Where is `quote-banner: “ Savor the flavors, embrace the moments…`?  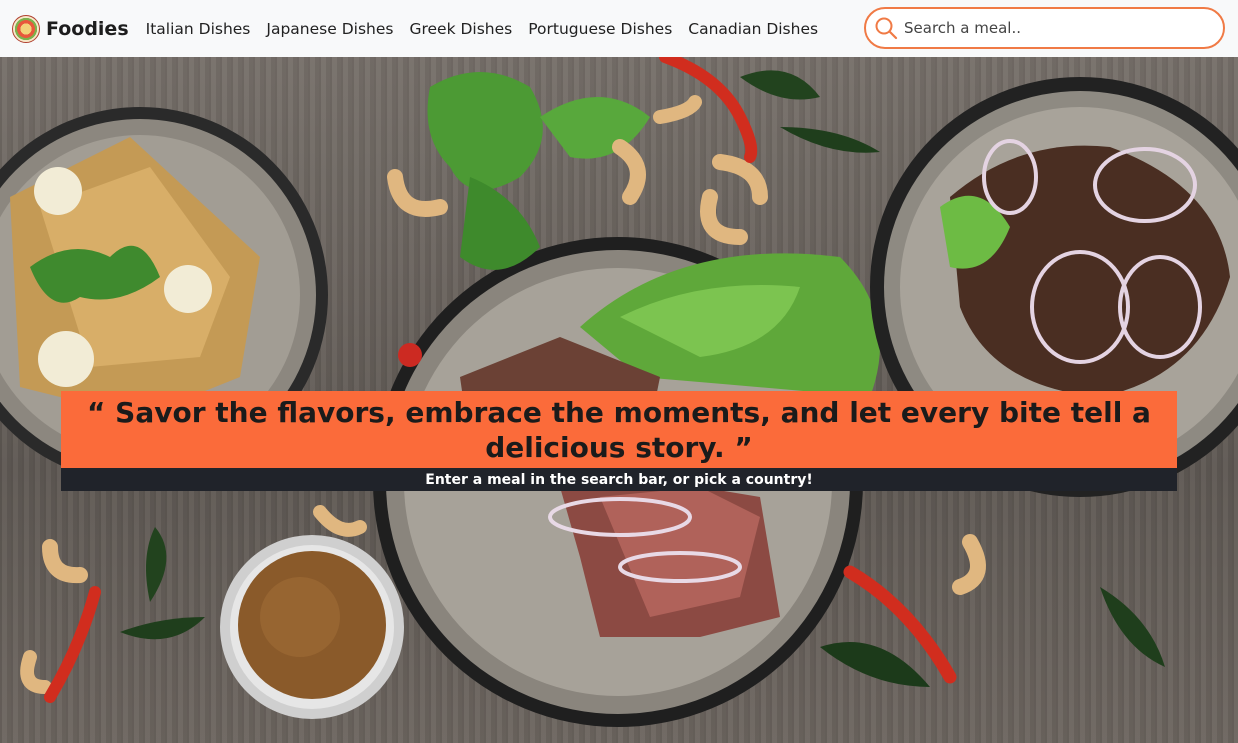 quote-banner: “ Savor the flavors, embrace the moments… is located at coordinates (619, 429).